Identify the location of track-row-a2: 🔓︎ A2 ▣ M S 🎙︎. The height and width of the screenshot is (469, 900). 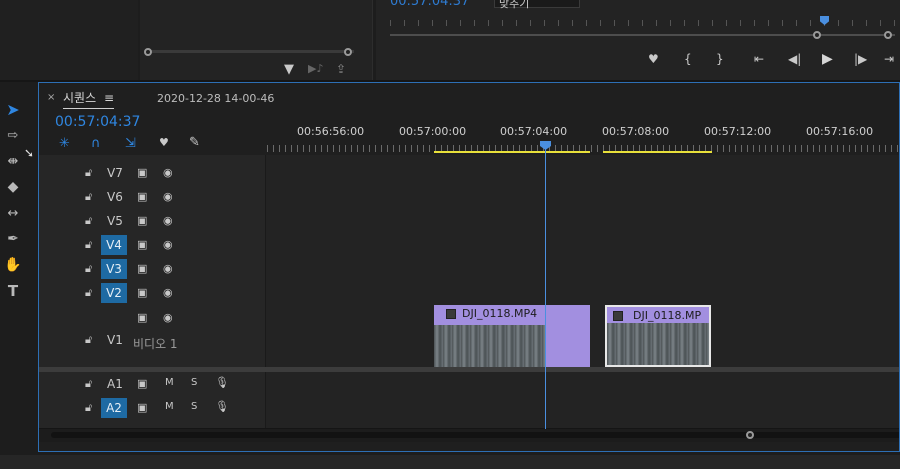
(469, 408).